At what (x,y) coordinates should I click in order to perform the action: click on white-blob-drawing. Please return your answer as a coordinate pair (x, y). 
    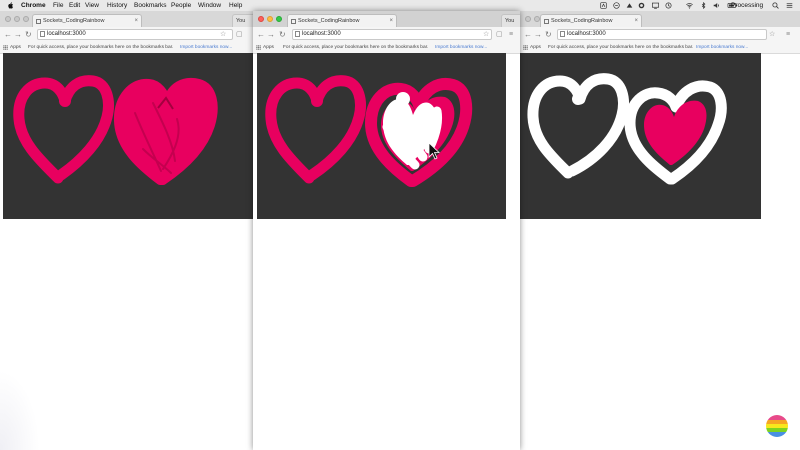
    Looking at the image, I should click on (403, 99).